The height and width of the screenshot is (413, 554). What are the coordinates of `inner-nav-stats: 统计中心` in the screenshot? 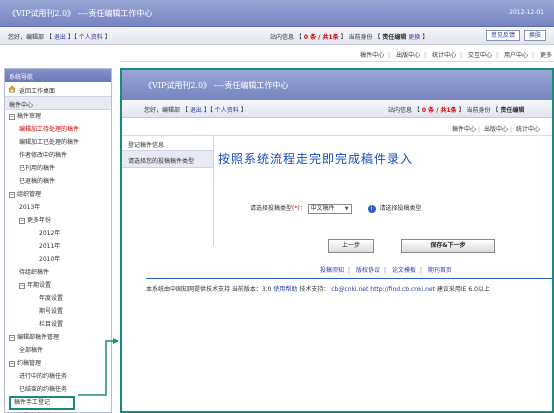 It's located at (528, 129).